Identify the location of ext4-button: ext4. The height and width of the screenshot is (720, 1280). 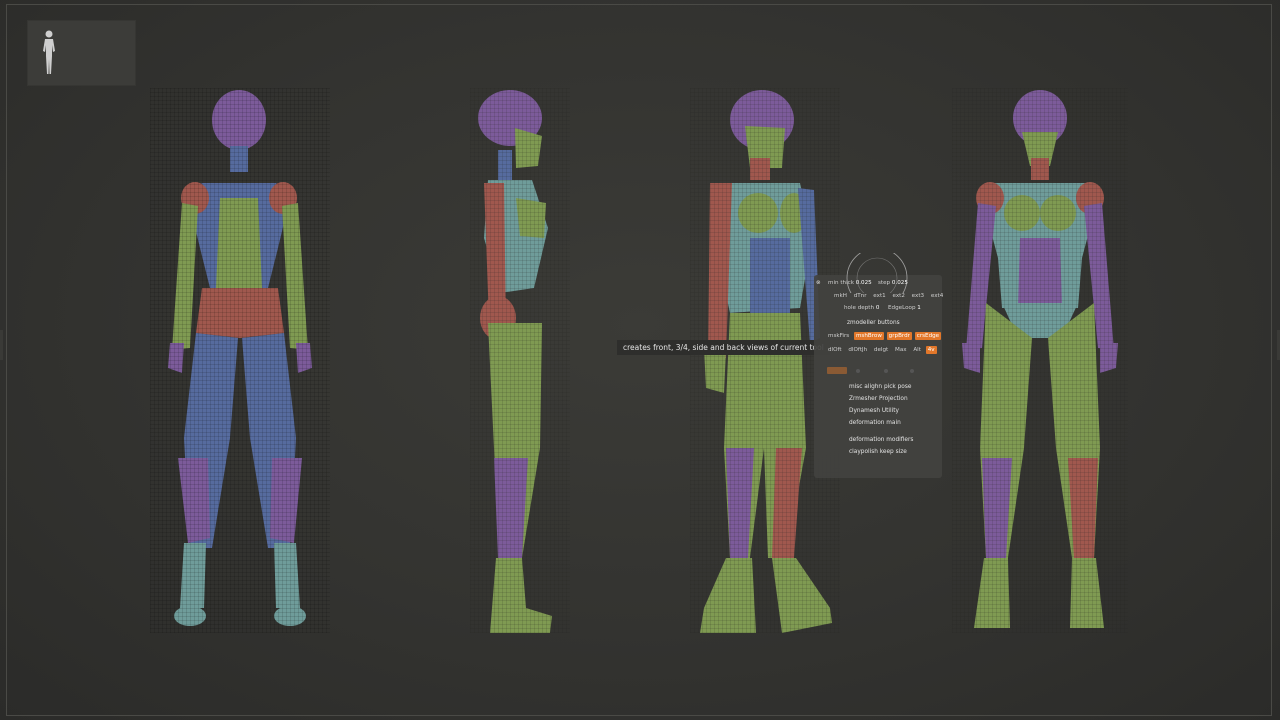
(937, 296).